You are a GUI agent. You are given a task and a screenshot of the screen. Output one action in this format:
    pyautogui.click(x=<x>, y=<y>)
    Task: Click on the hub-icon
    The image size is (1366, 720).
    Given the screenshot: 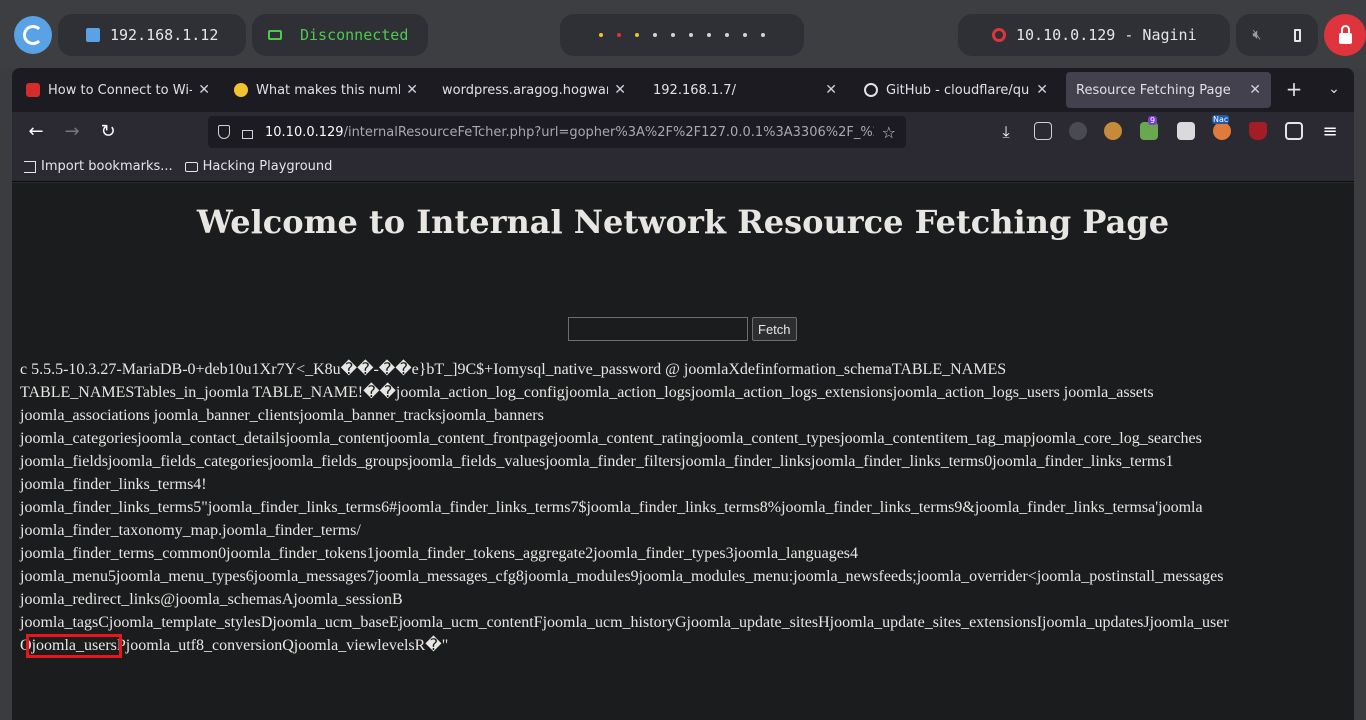 What is the action you would take?
    pyautogui.click(x=33, y=90)
    